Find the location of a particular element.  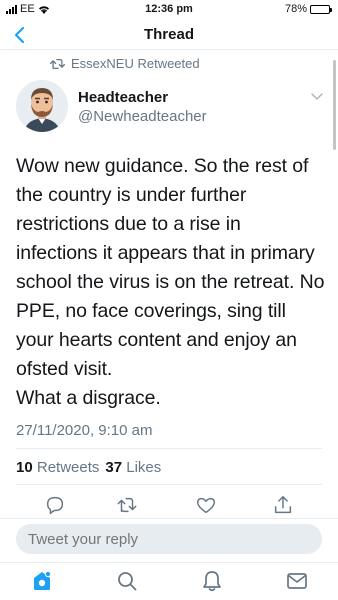

avatar-illustration is located at coordinates (42, 106).